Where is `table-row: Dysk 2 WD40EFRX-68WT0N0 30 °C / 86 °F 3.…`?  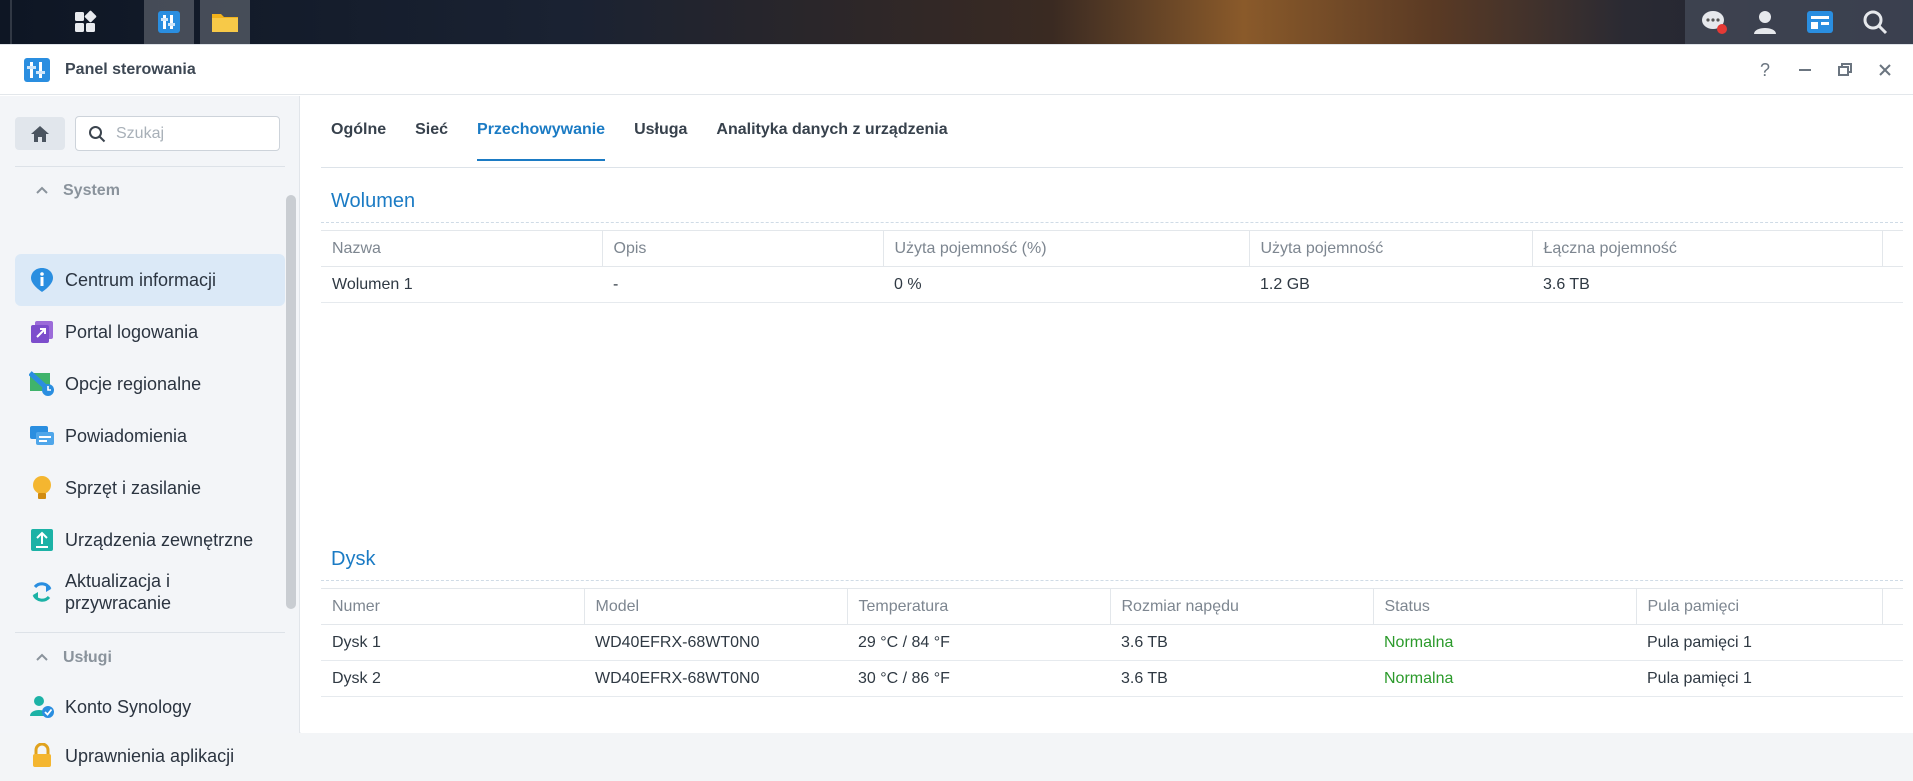 table-row: Dysk 2 WD40EFRX-68WT0N0 30 °C / 86 °F 3.… is located at coordinates (1112, 678).